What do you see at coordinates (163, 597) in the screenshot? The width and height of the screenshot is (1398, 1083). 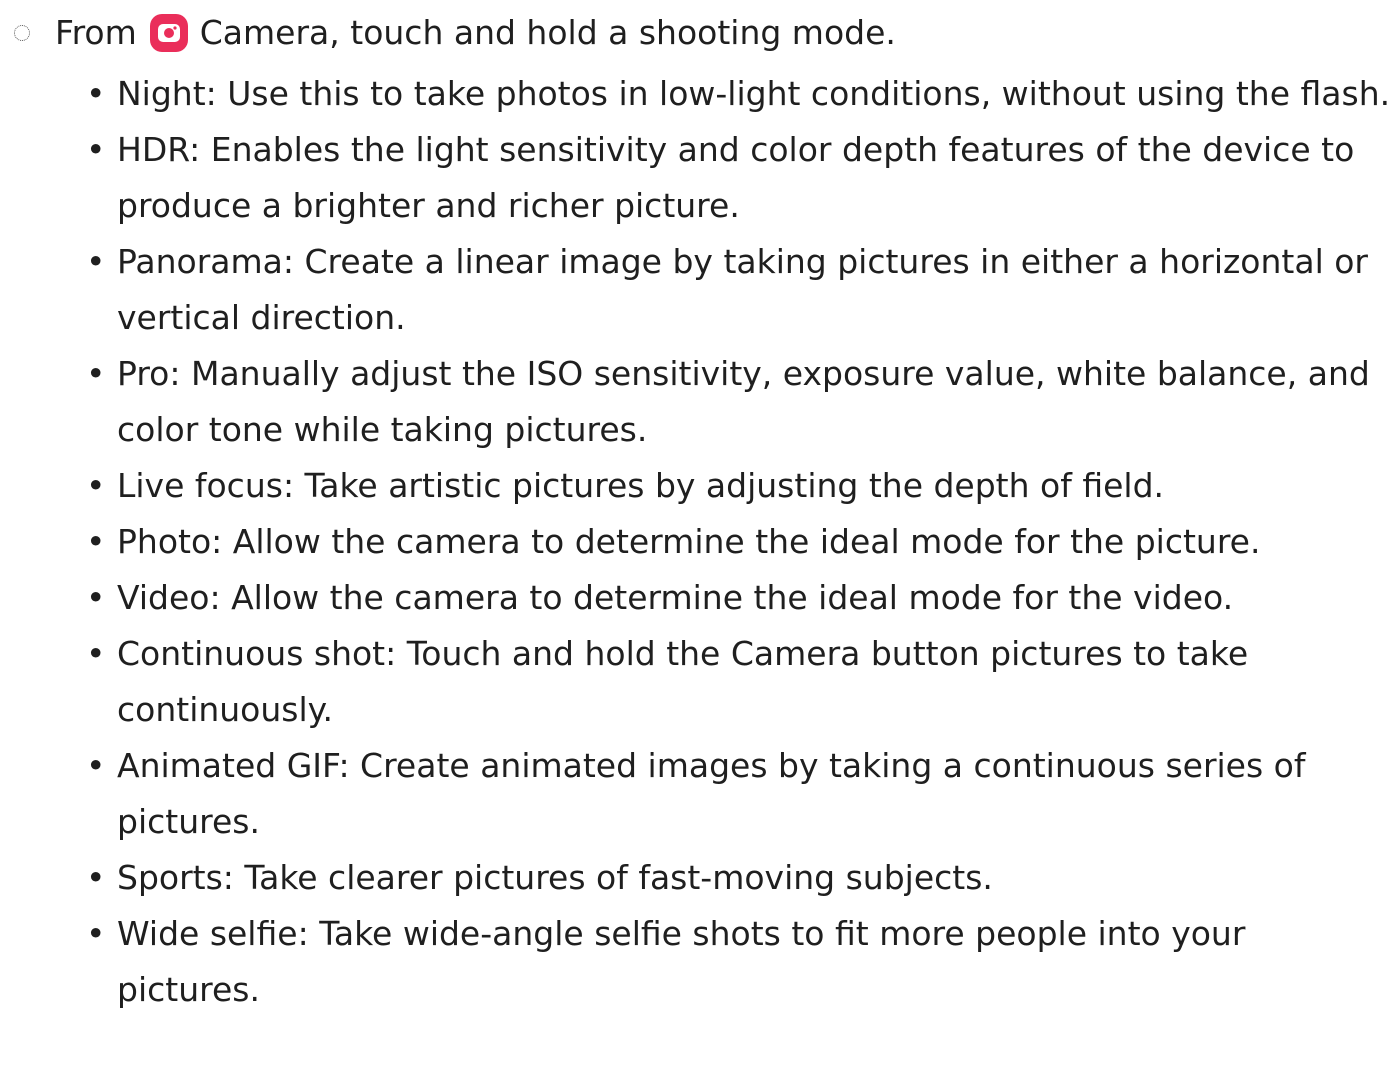 I see `mode-name: Video` at bounding box center [163, 597].